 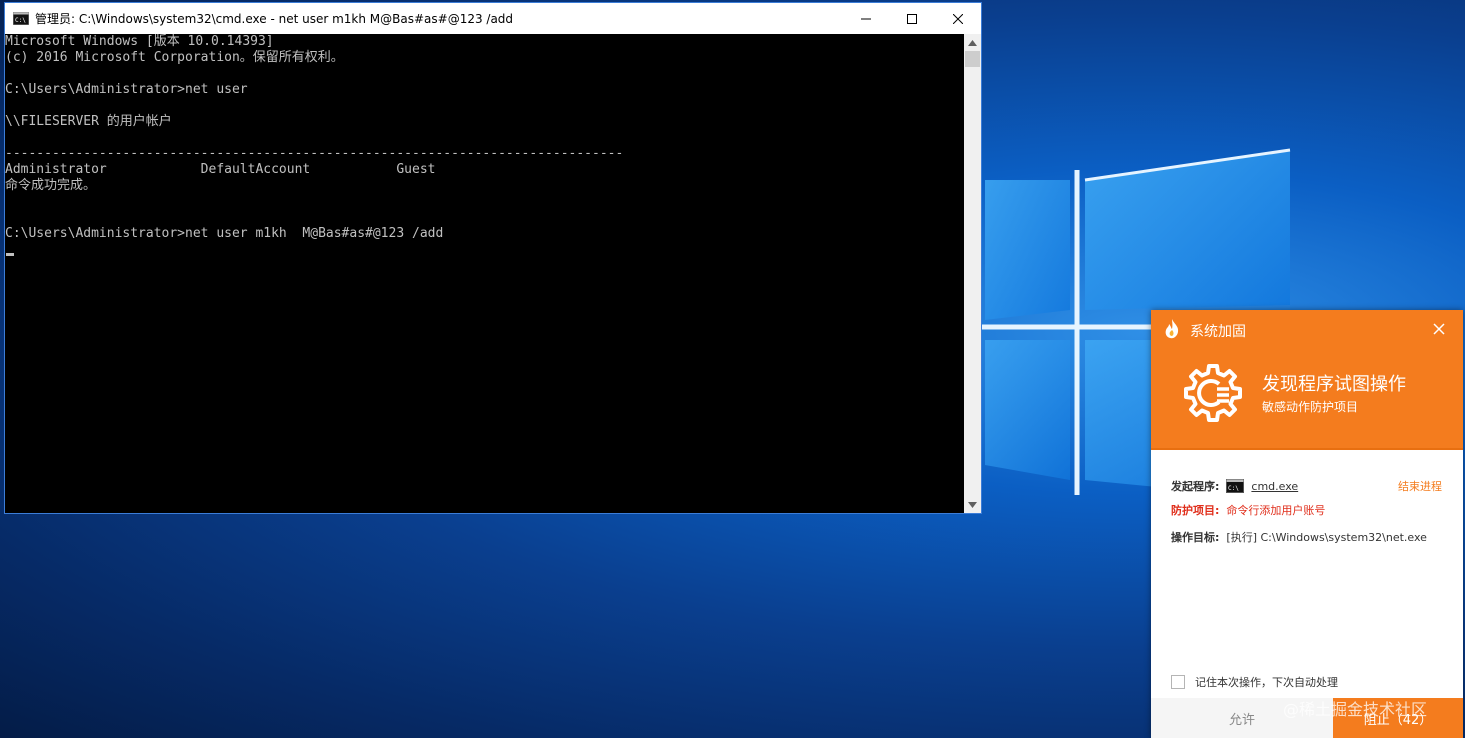 I want to click on window-controls, so click(x=912, y=18).